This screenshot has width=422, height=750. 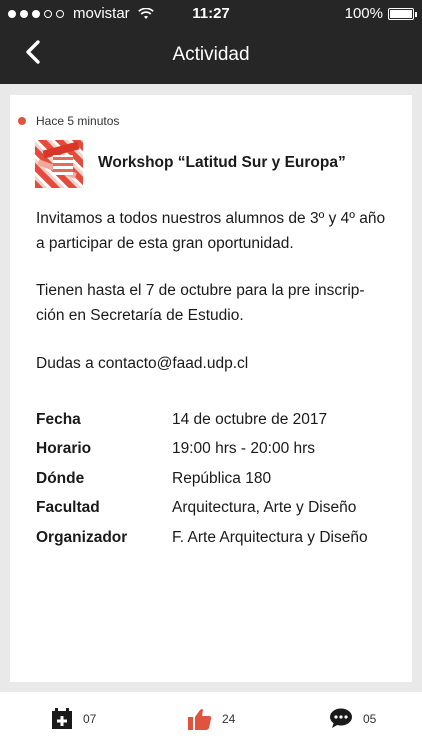 I want to click on detail-value: República 180, so click(x=222, y=478).